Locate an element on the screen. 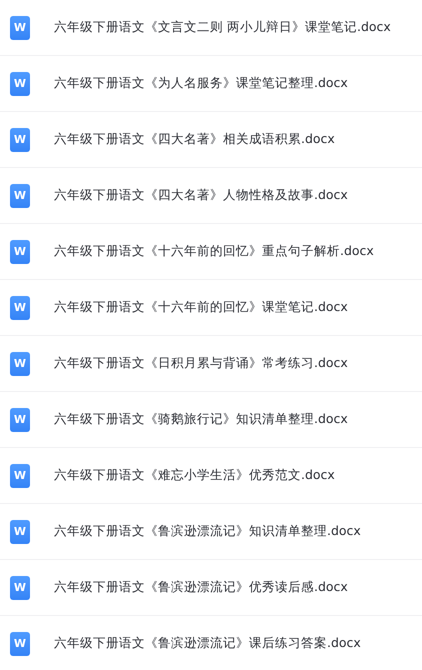 The height and width of the screenshot is (670, 422). file-name: 六年级下册语文《文言文二则 两小儿辩日》课堂笔记.docx is located at coordinates (222, 27).